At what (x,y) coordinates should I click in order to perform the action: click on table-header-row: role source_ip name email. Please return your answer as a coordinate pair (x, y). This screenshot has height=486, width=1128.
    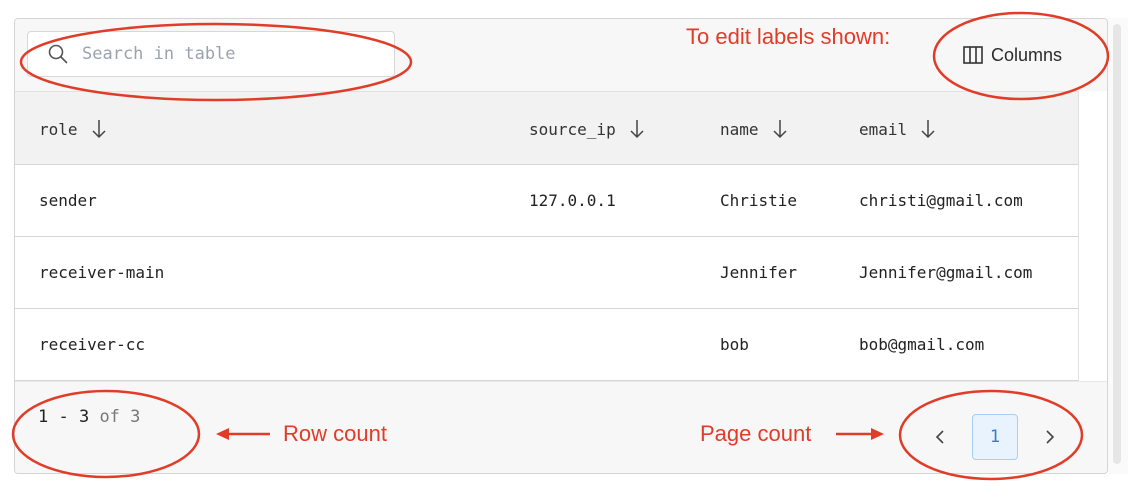
    Looking at the image, I should click on (546, 128).